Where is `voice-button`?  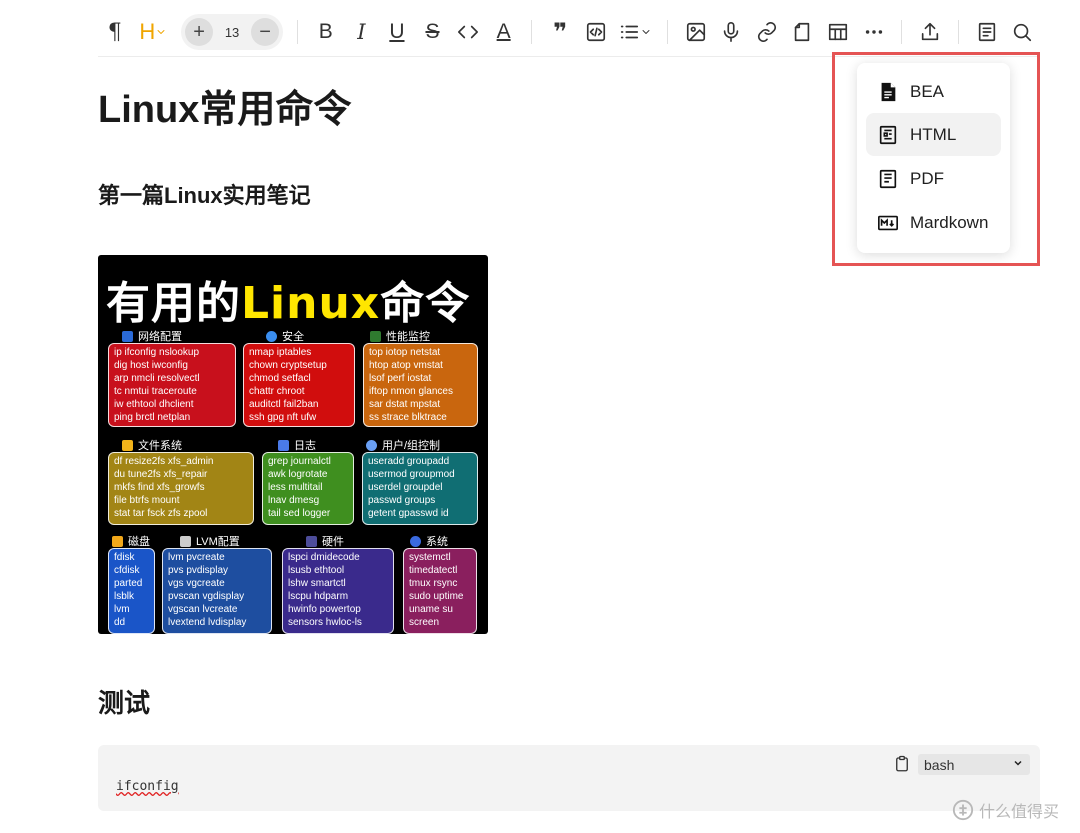 voice-button is located at coordinates (732, 32).